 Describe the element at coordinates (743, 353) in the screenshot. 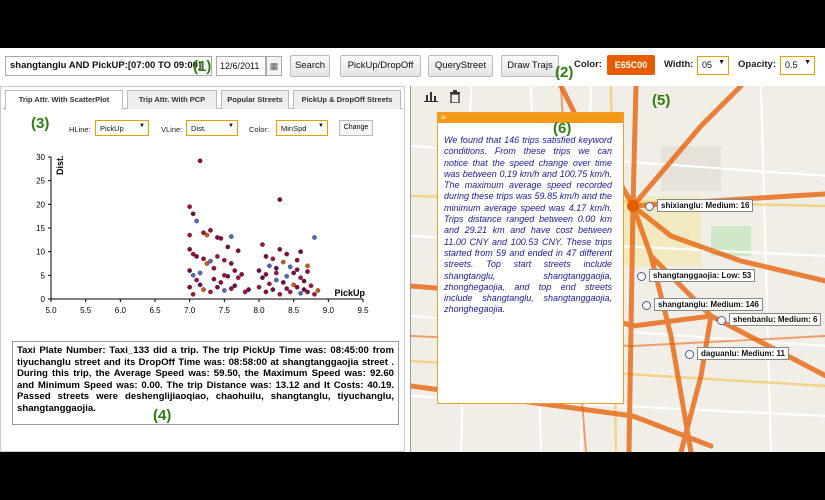

I see `street-label-daguanlu: daguanlu: Medium: 11` at that location.